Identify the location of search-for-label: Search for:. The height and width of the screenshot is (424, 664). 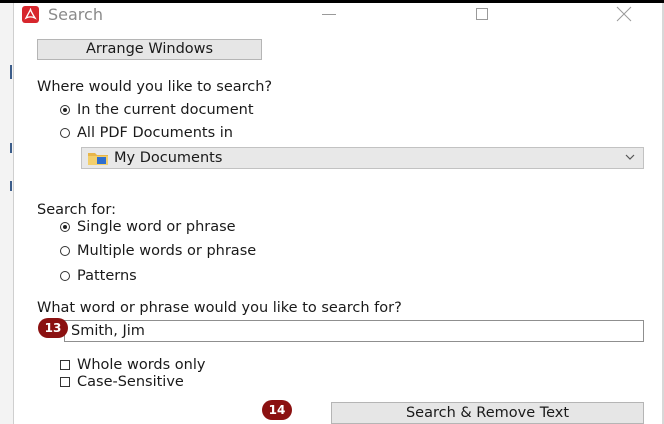
(76, 210).